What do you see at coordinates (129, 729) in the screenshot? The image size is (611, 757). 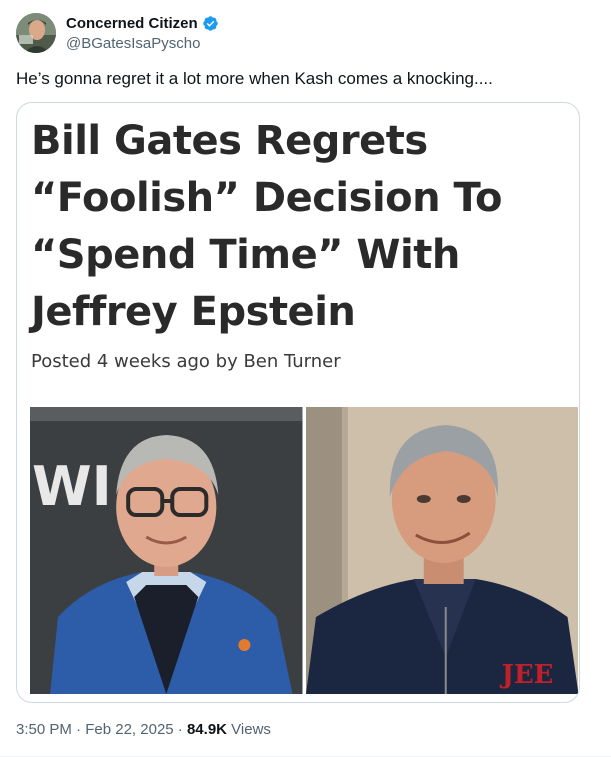 I see `tweet-date: Feb 22, 2025` at bounding box center [129, 729].